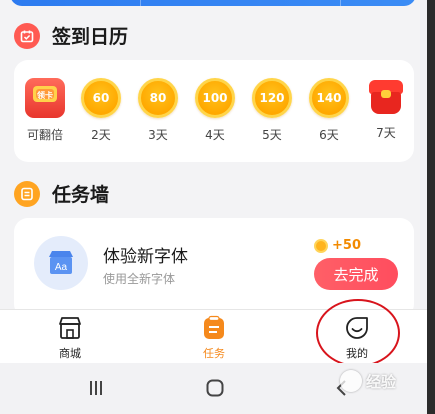 The image size is (435, 414). I want to click on top-banner, so click(213, 3).